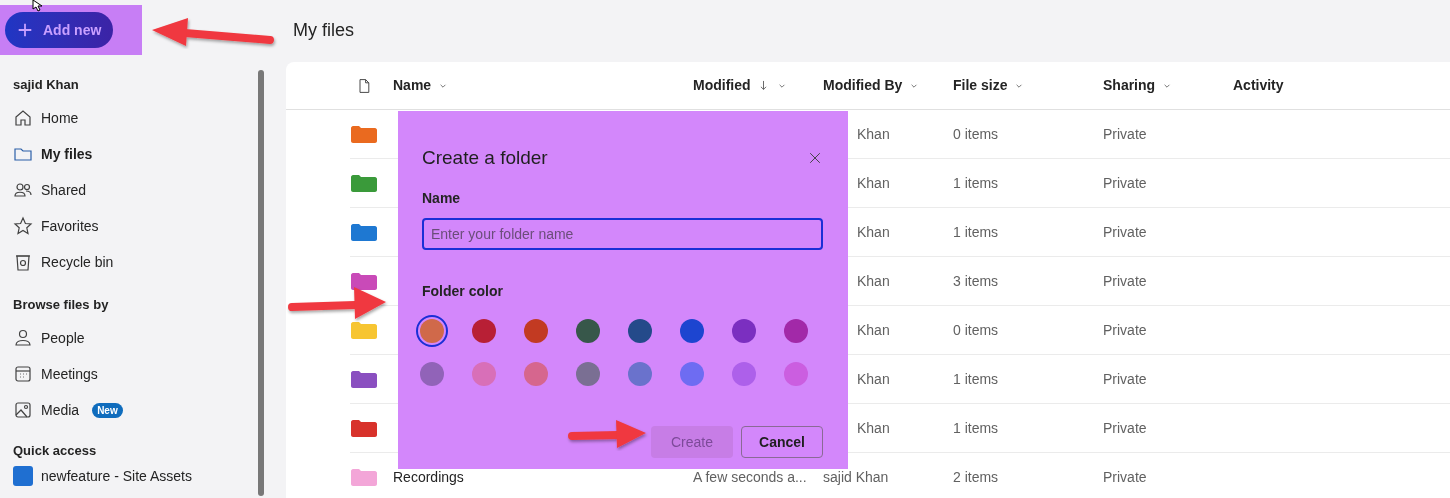  I want to click on folder-name-field: Enter your folder name, so click(622, 234).